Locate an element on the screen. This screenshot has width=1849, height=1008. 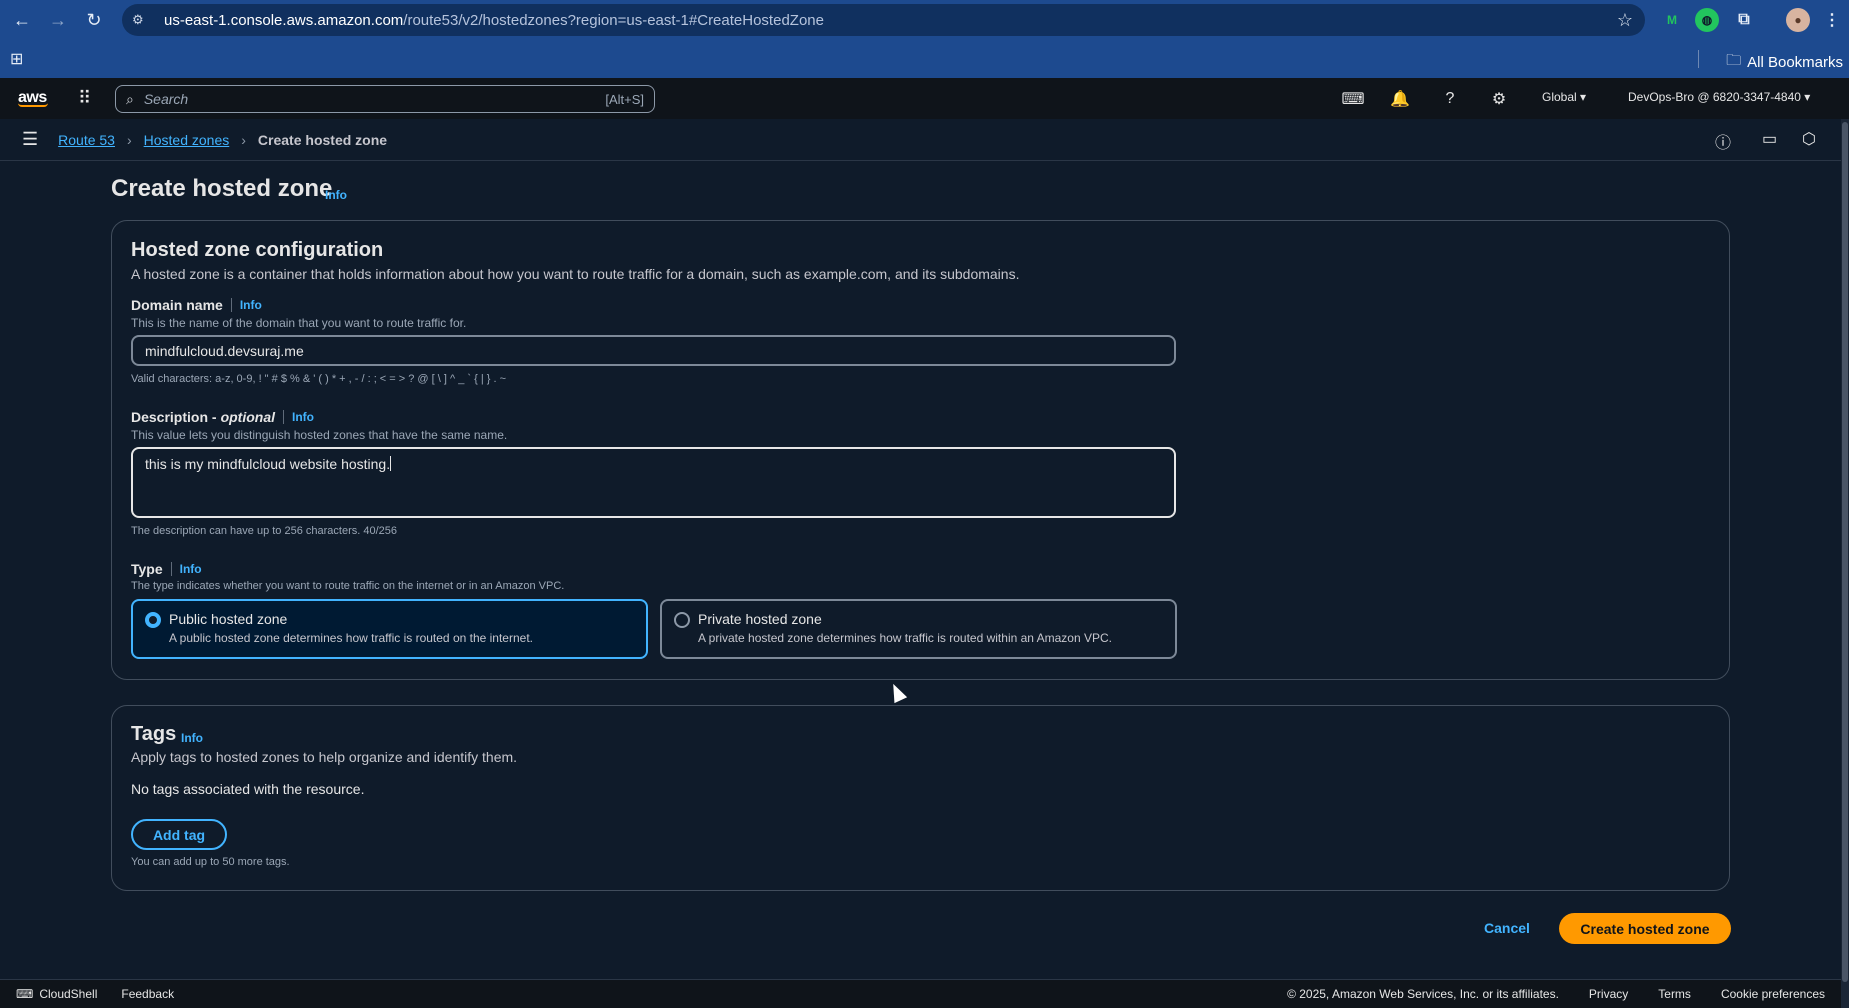
aws-logo: aws is located at coordinates (33, 97).